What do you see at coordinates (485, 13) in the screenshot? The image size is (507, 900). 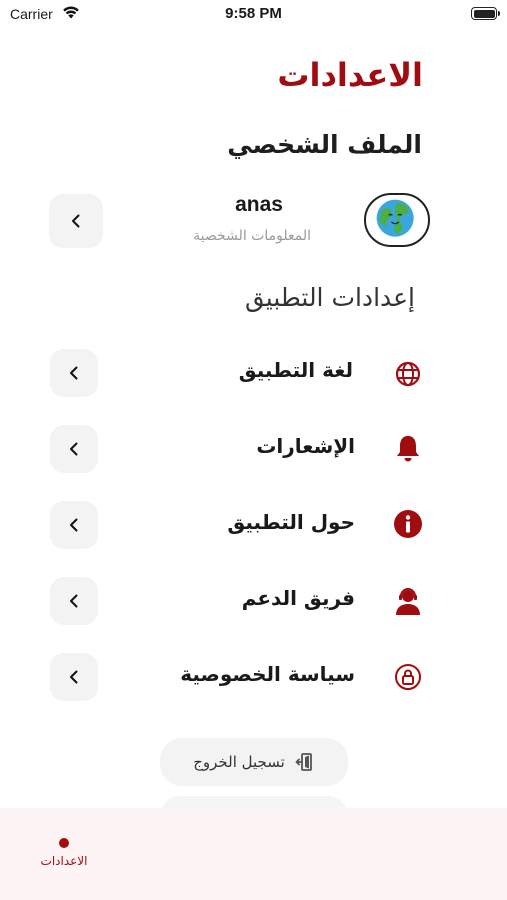 I see `battery-icon` at bounding box center [485, 13].